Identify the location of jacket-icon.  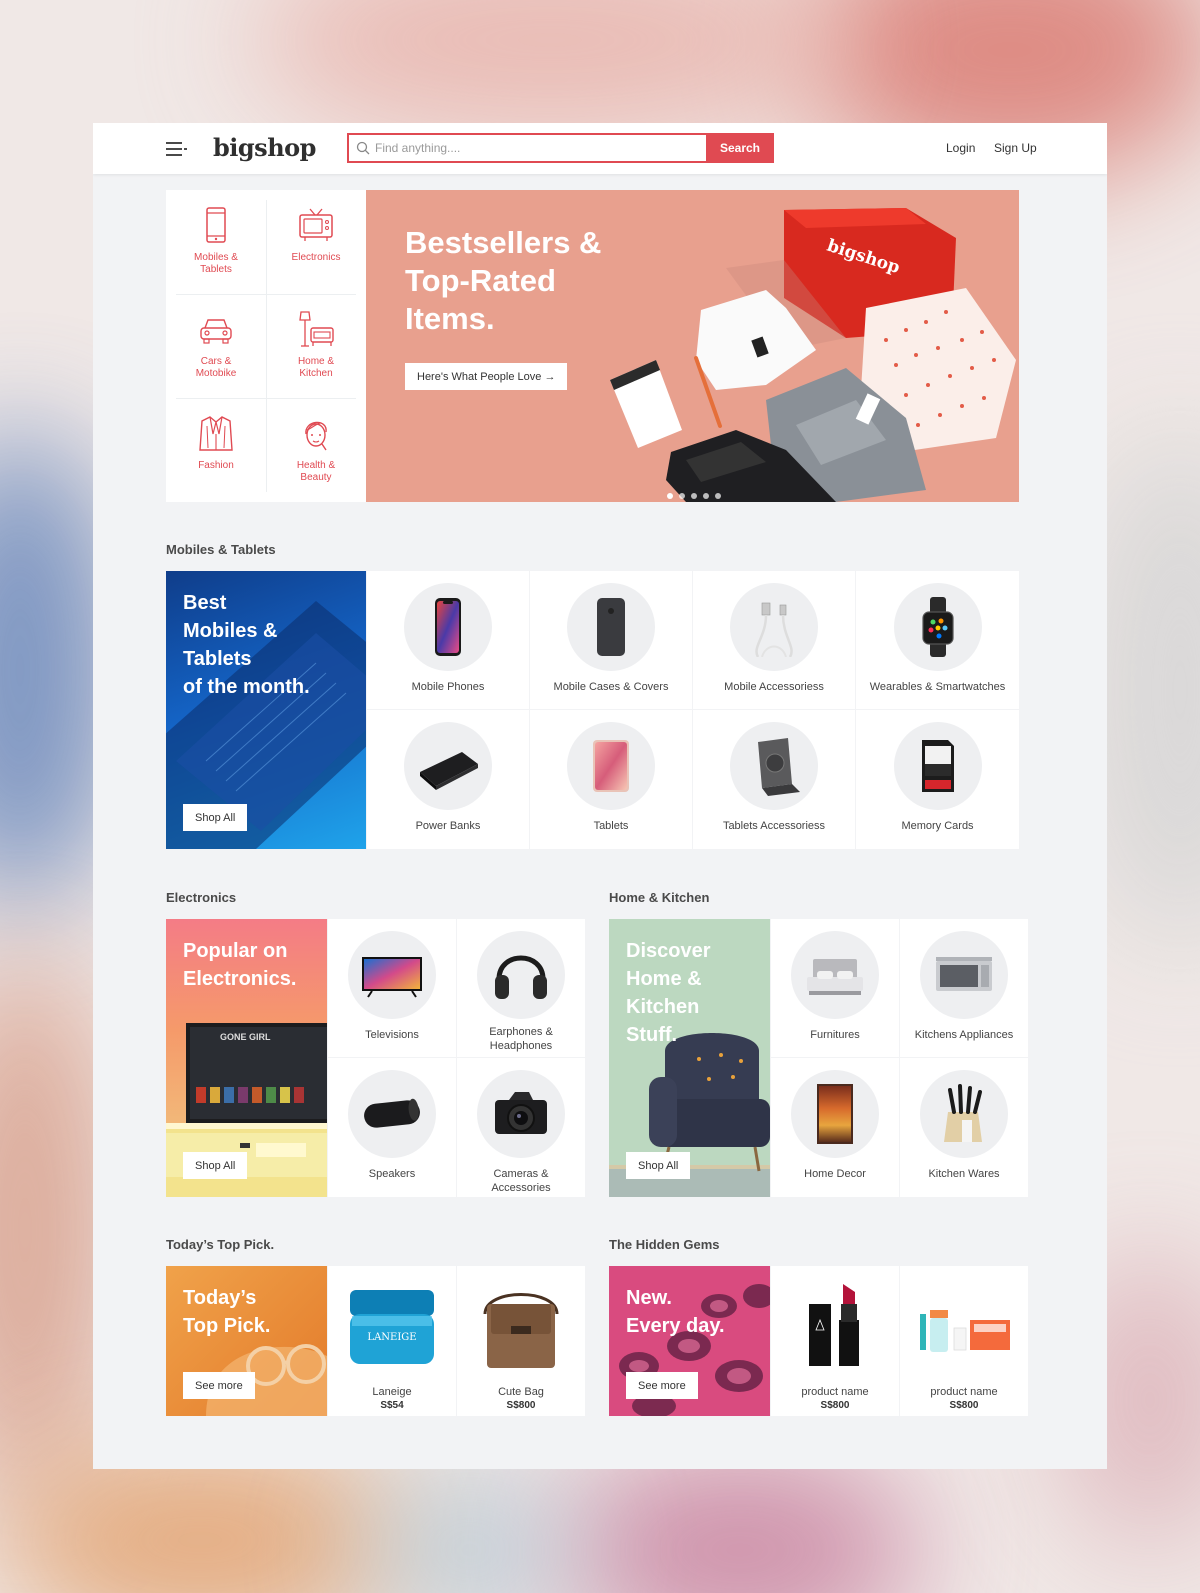
(216, 433).